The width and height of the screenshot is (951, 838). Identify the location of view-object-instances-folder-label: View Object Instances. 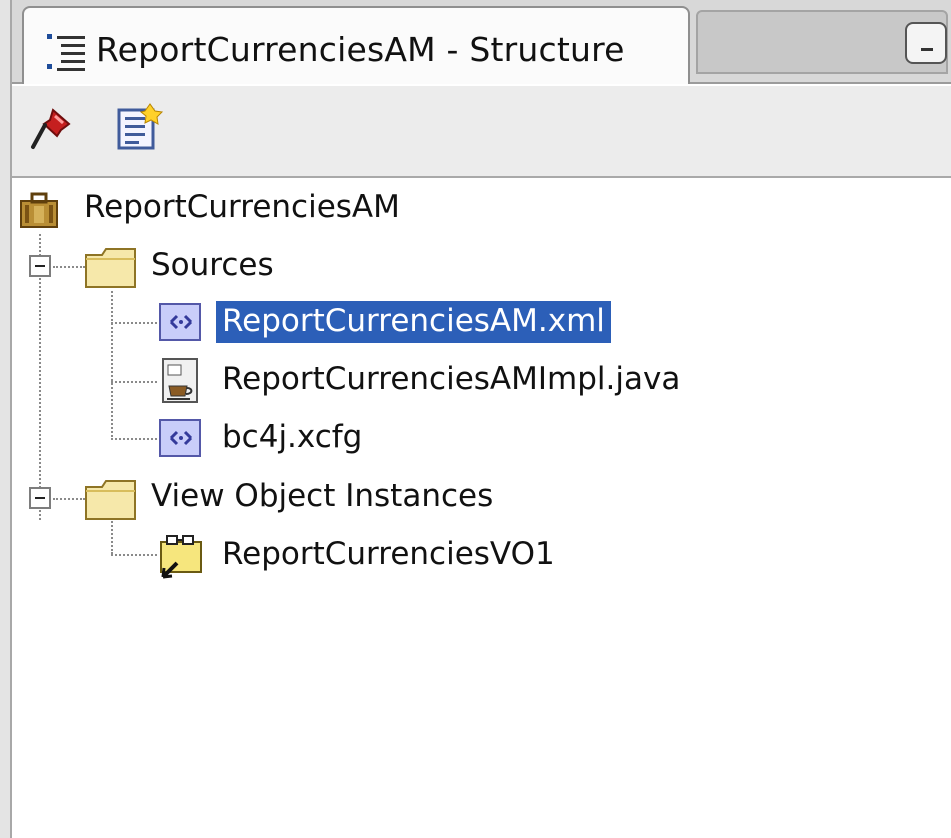
(322, 497).